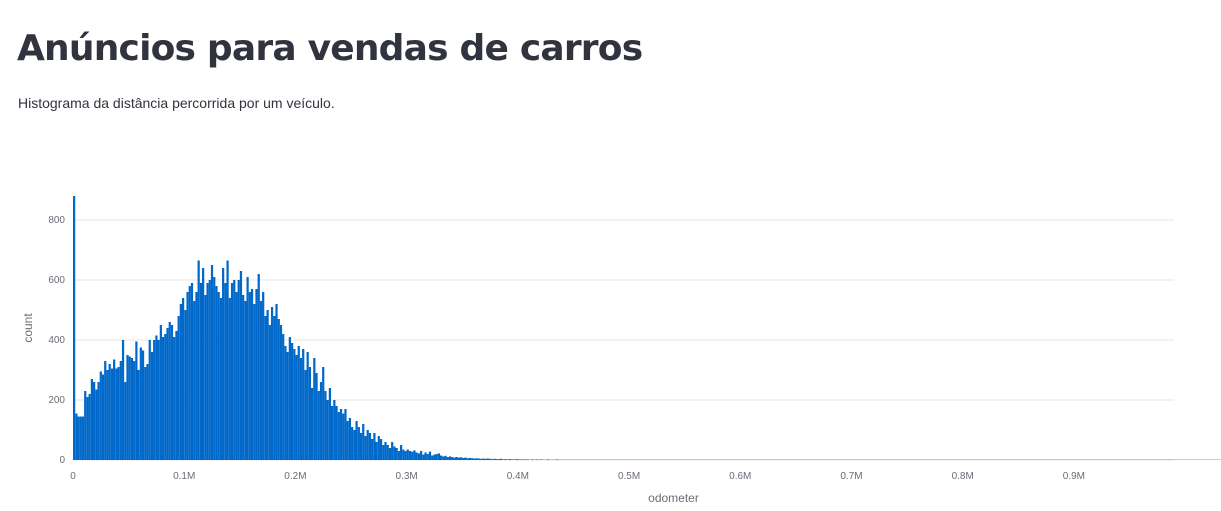  What do you see at coordinates (184, 476) in the screenshot?
I see `x-tick-label: 0.1M` at bounding box center [184, 476].